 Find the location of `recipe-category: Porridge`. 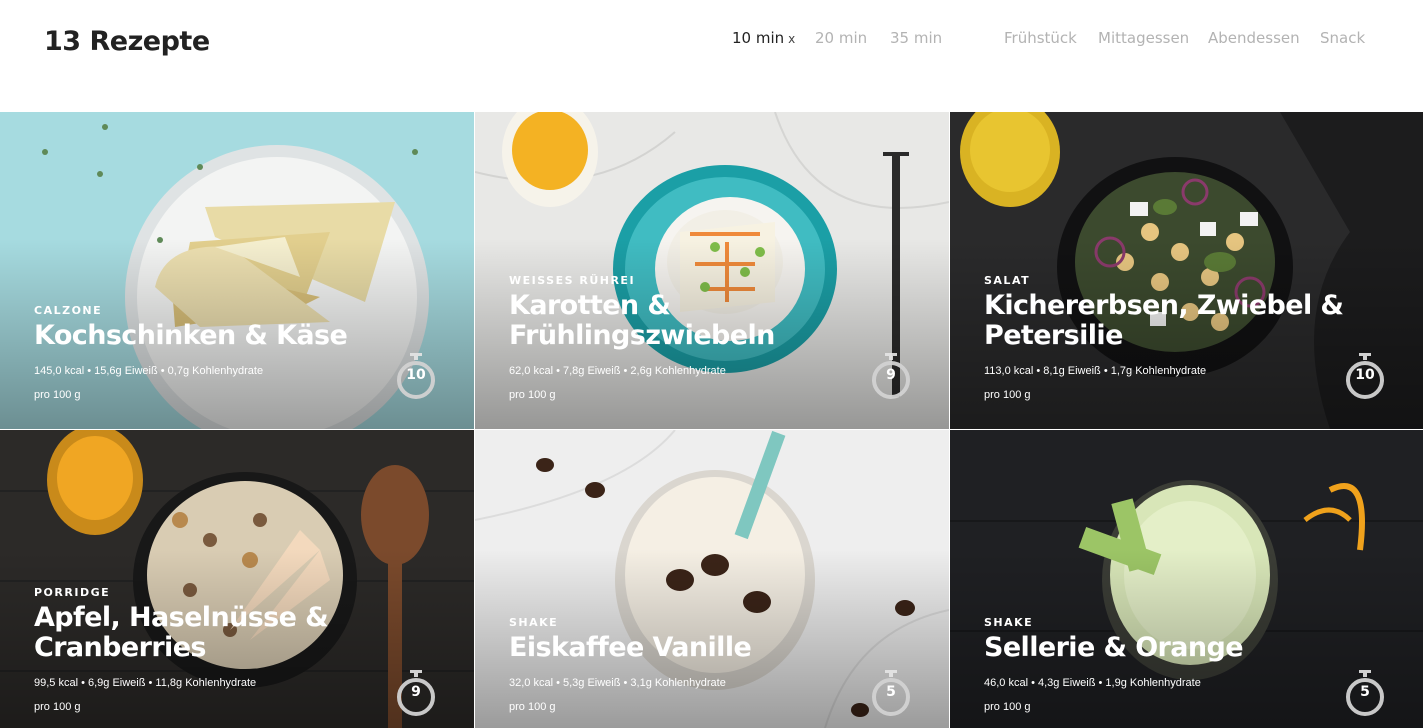

recipe-category: Porridge is located at coordinates (72, 592).